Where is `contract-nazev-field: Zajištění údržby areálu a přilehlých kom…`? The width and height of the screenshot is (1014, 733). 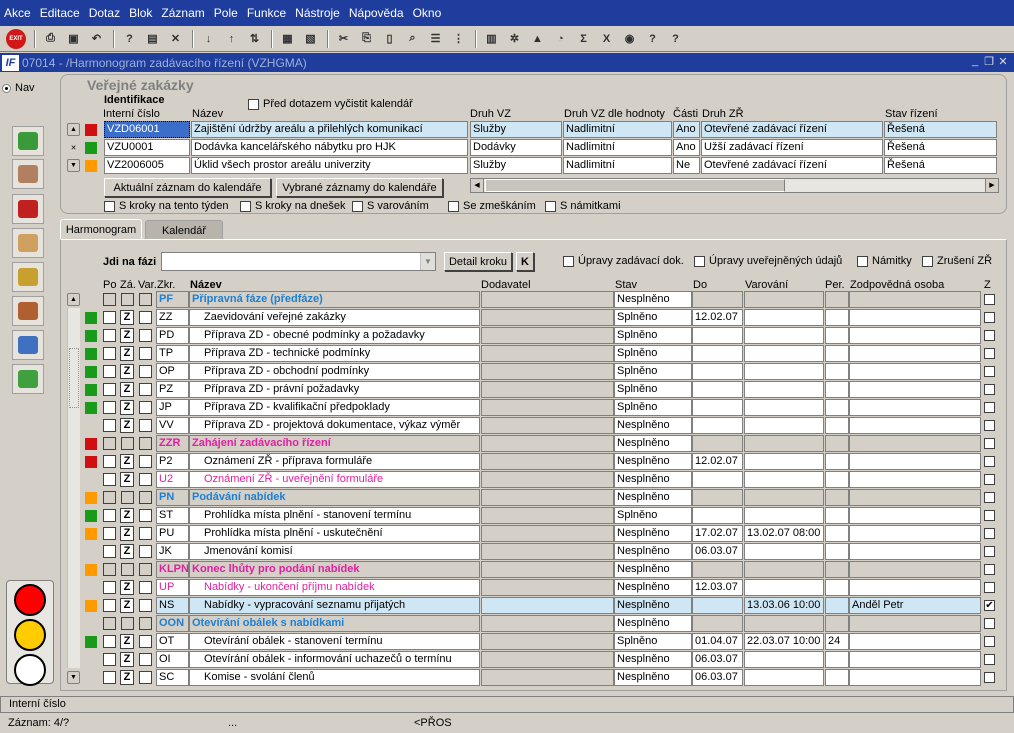
contract-nazev-field: Zajištění údržby areálu a přilehlých kom… is located at coordinates (329, 129).